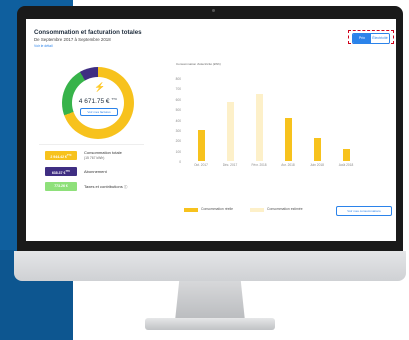 The height and width of the screenshot is (340, 409). Describe the element at coordinates (178, 89) in the screenshot. I see `y-tick-label: 700` at that location.